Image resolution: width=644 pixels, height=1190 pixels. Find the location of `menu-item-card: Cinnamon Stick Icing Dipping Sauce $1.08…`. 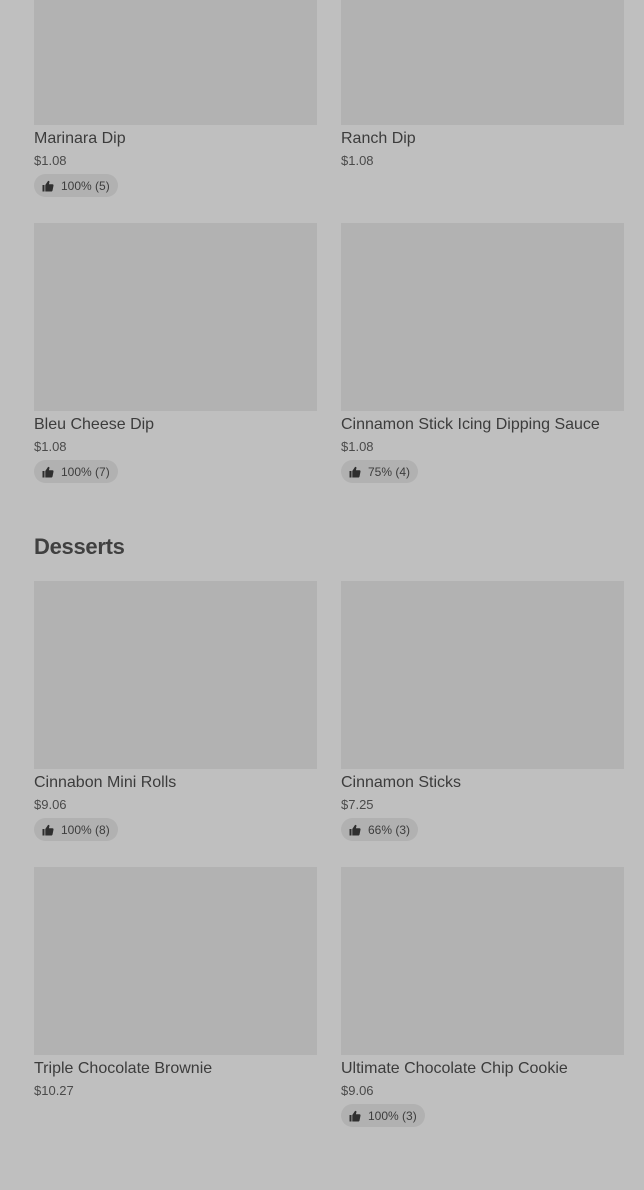

menu-item-card: Cinnamon Stick Icing Dipping Sauce $1.08… is located at coordinates (482, 366).